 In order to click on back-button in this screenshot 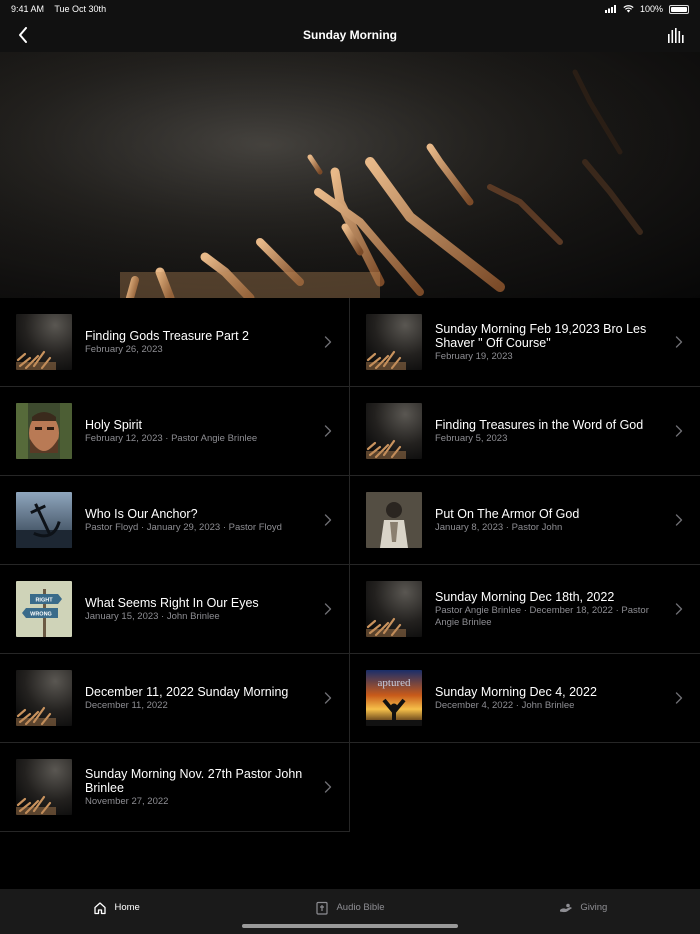, I will do `click(23, 35)`.